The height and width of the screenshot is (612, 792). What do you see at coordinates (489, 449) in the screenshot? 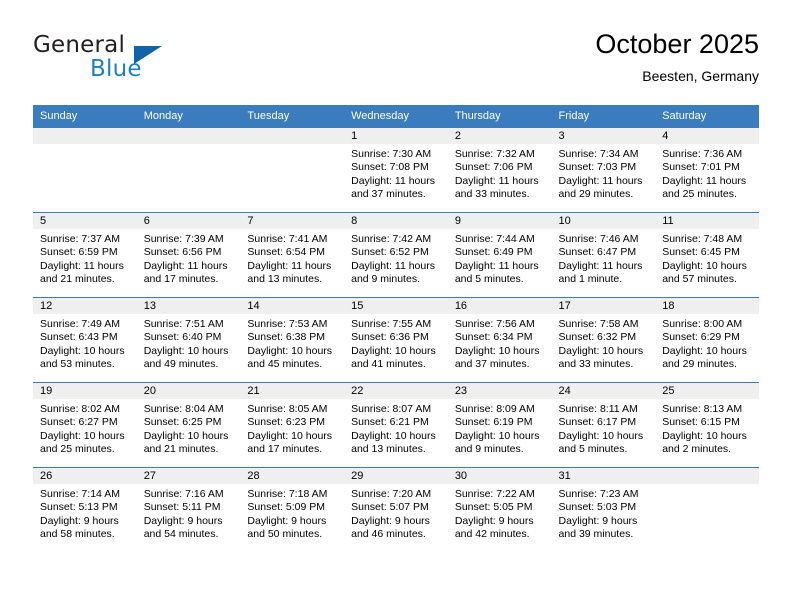
I see `daylight-text-line2: and 9 minutes.` at bounding box center [489, 449].